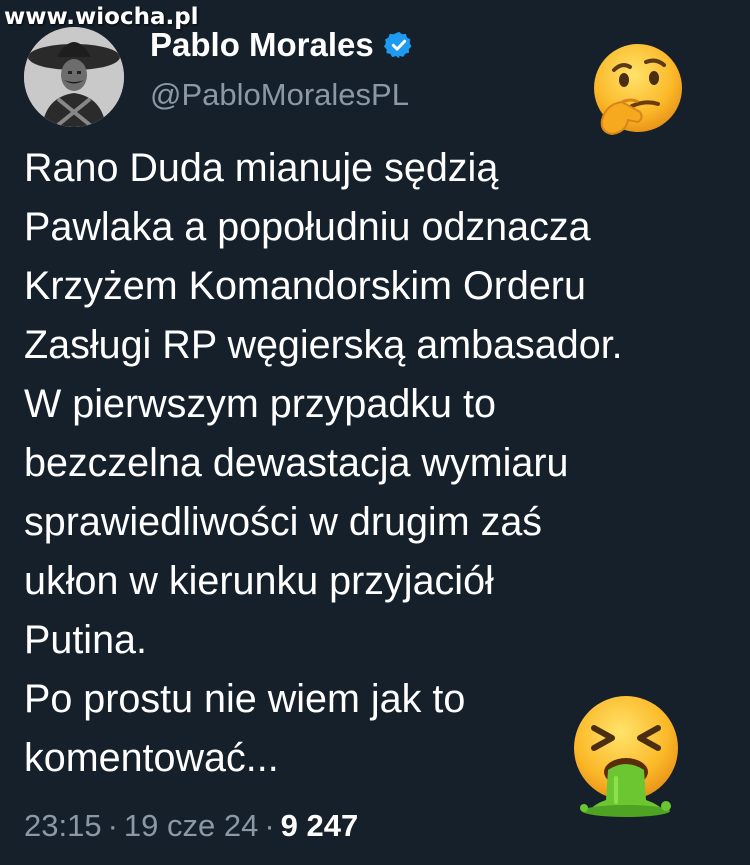  Describe the element at coordinates (101, 17) in the screenshot. I see `watermark-text: www.wiocha.pl` at that location.